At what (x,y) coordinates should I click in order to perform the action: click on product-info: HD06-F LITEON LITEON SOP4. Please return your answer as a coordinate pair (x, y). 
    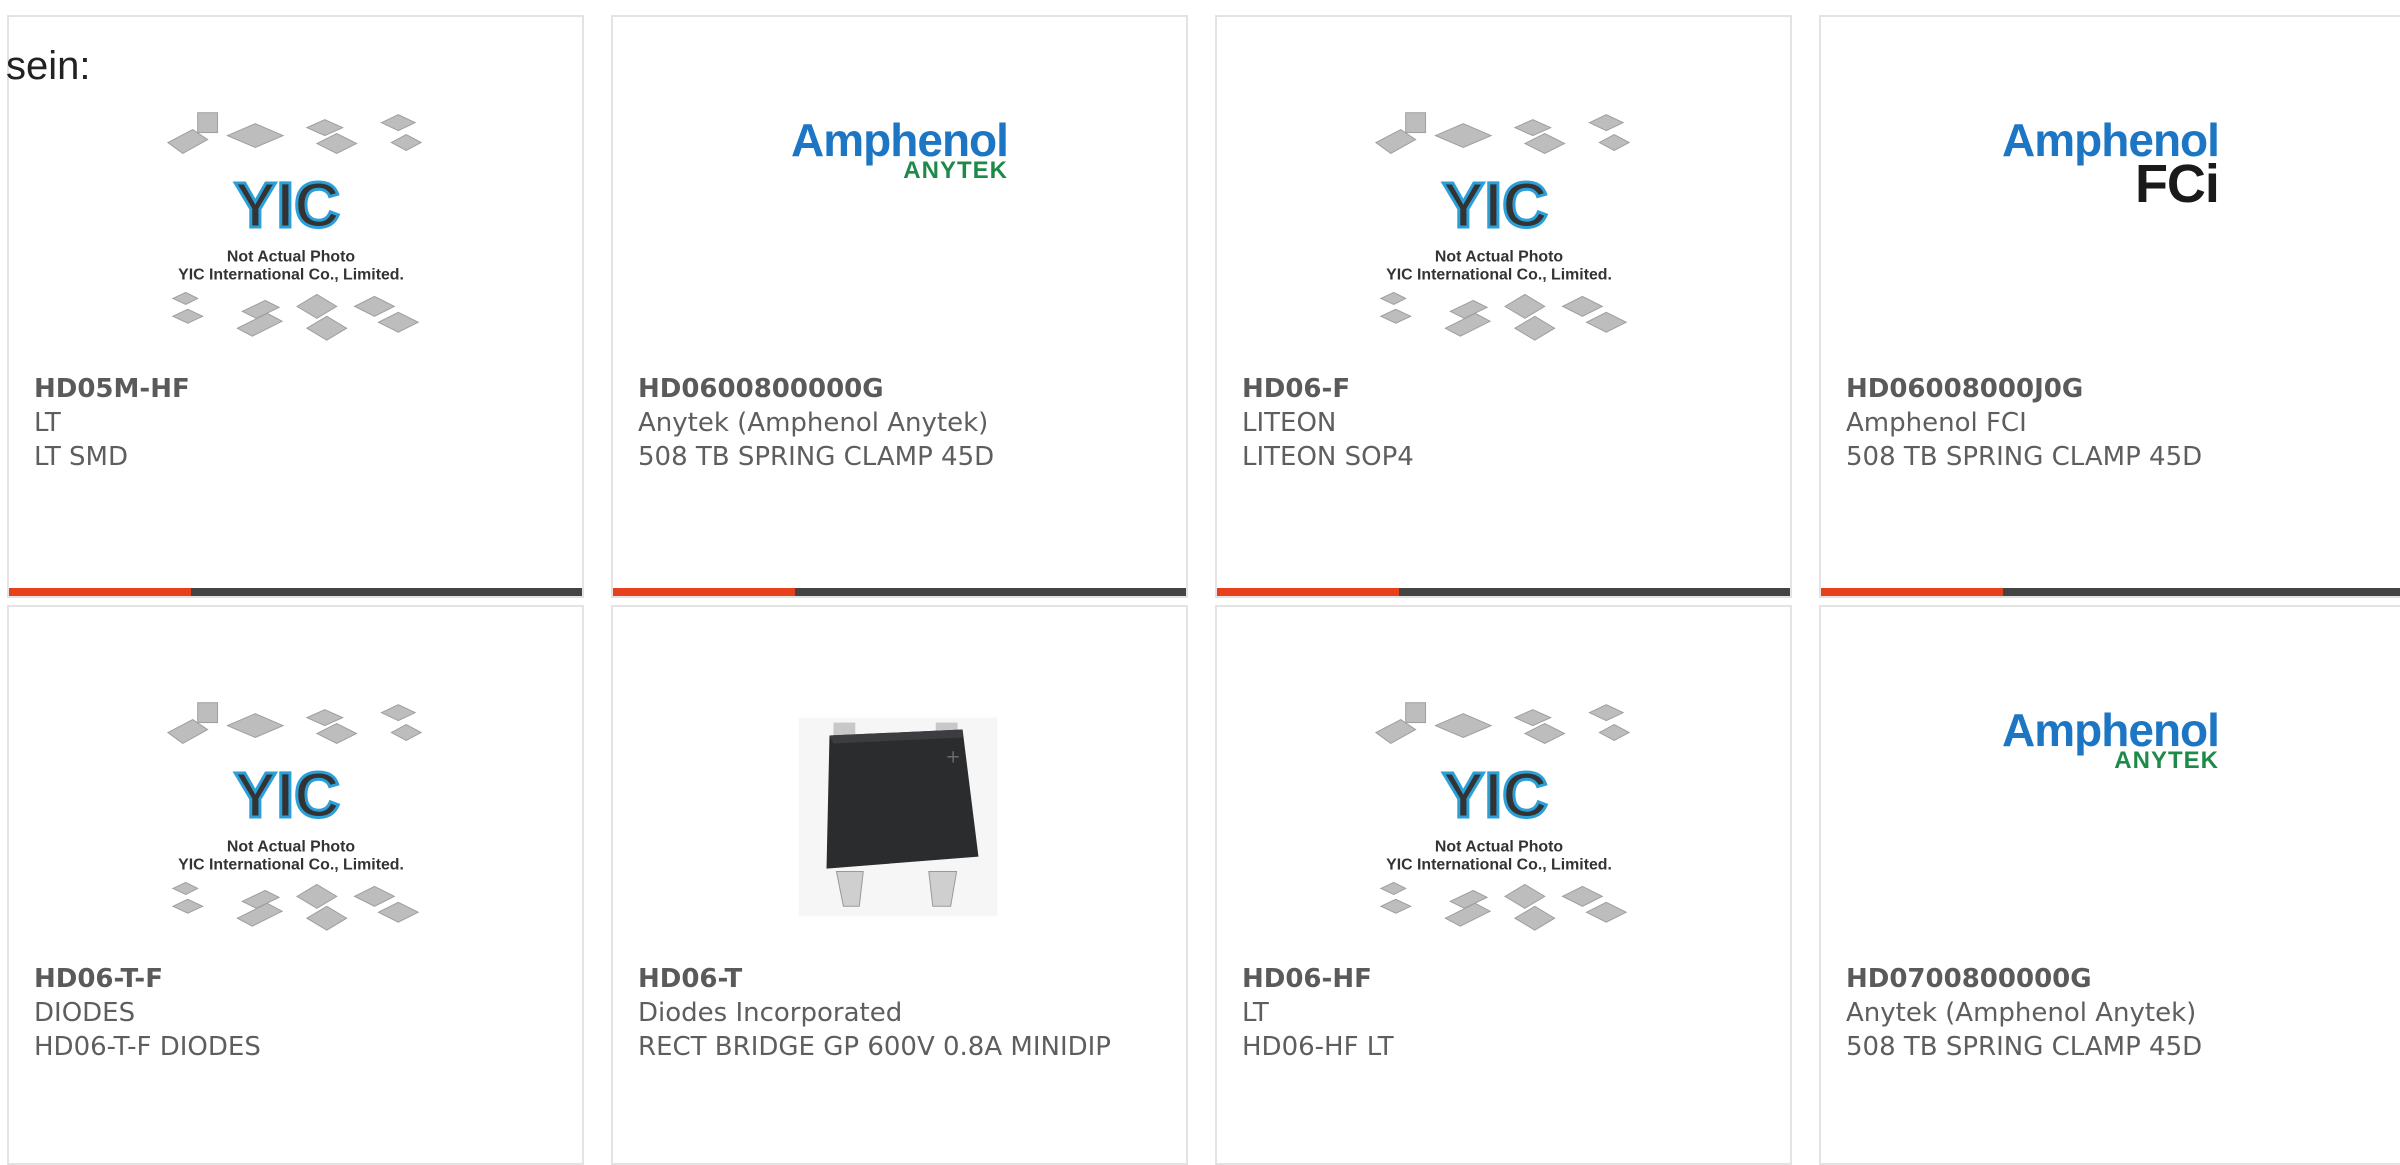
    Looking at the image, I should click on (1506, 423).